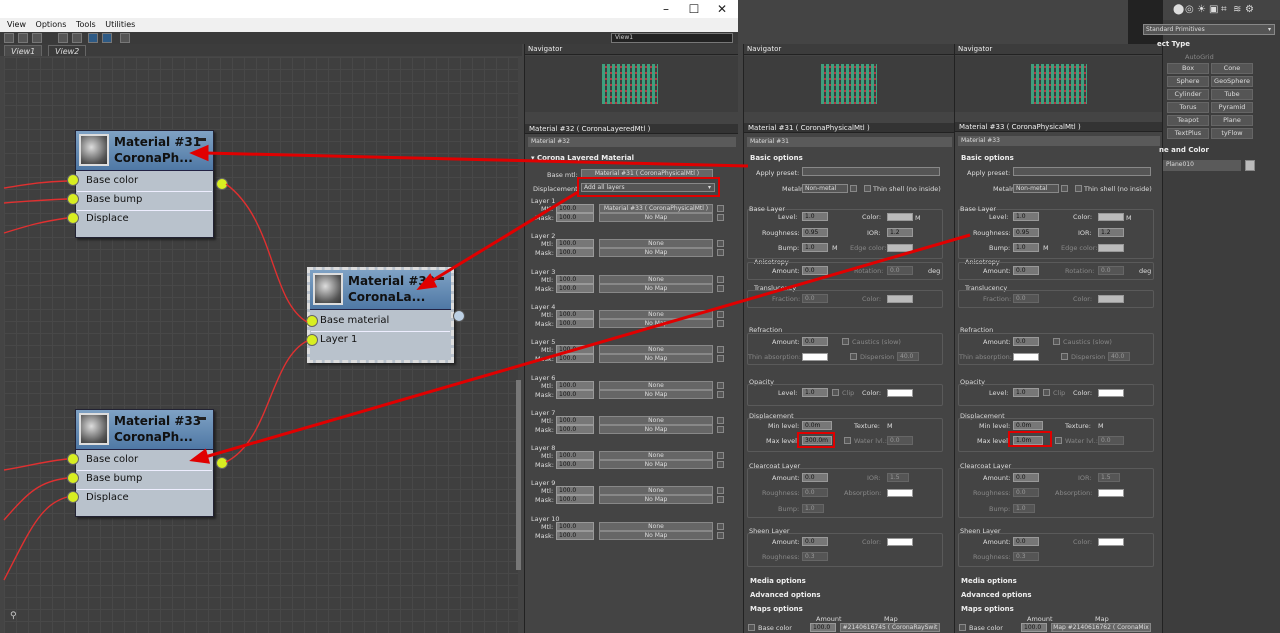  What do you see at coordinates (835, 392) in the screenshot?
I see `clip-check` at bounding box center [835, 392].